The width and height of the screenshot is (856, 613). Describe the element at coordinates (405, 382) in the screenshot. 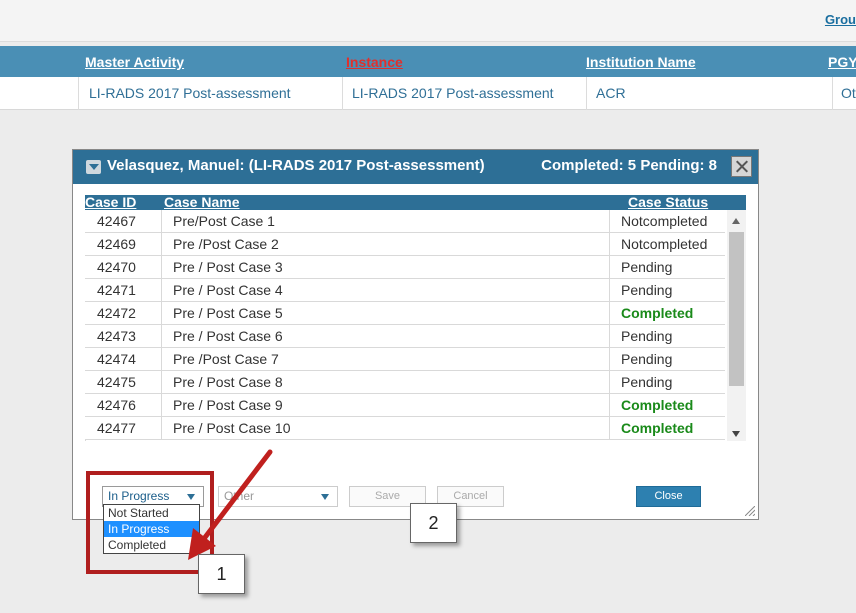

I see `table-row: 42475 Pre / Post Case 8 Pending` at that location.